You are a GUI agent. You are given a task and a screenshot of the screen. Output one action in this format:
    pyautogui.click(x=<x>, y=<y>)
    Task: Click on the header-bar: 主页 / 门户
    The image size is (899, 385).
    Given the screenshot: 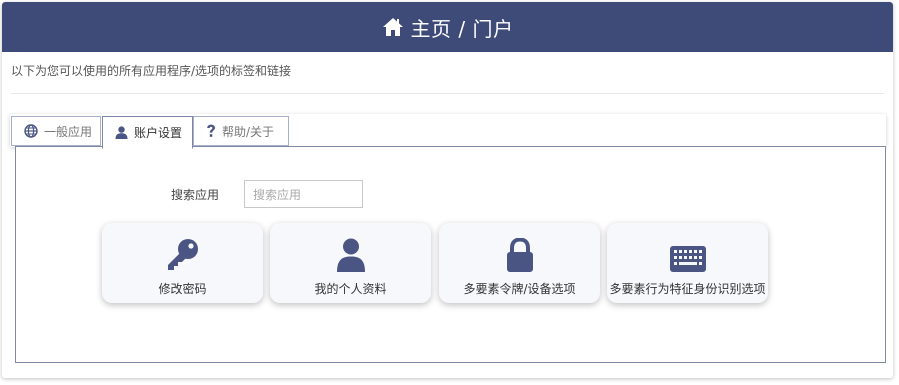 What is the action you would take?
    pyautogui.click(x=447, y=27)
    